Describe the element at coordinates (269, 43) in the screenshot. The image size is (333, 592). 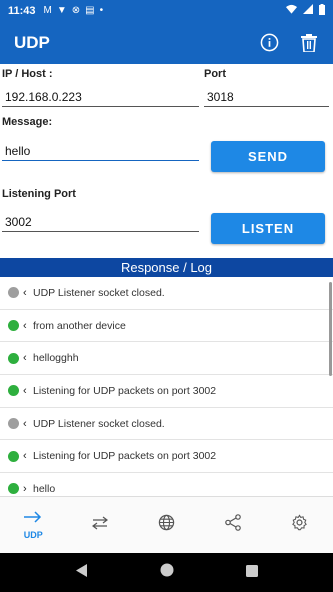
I see `info-icon` at that location.